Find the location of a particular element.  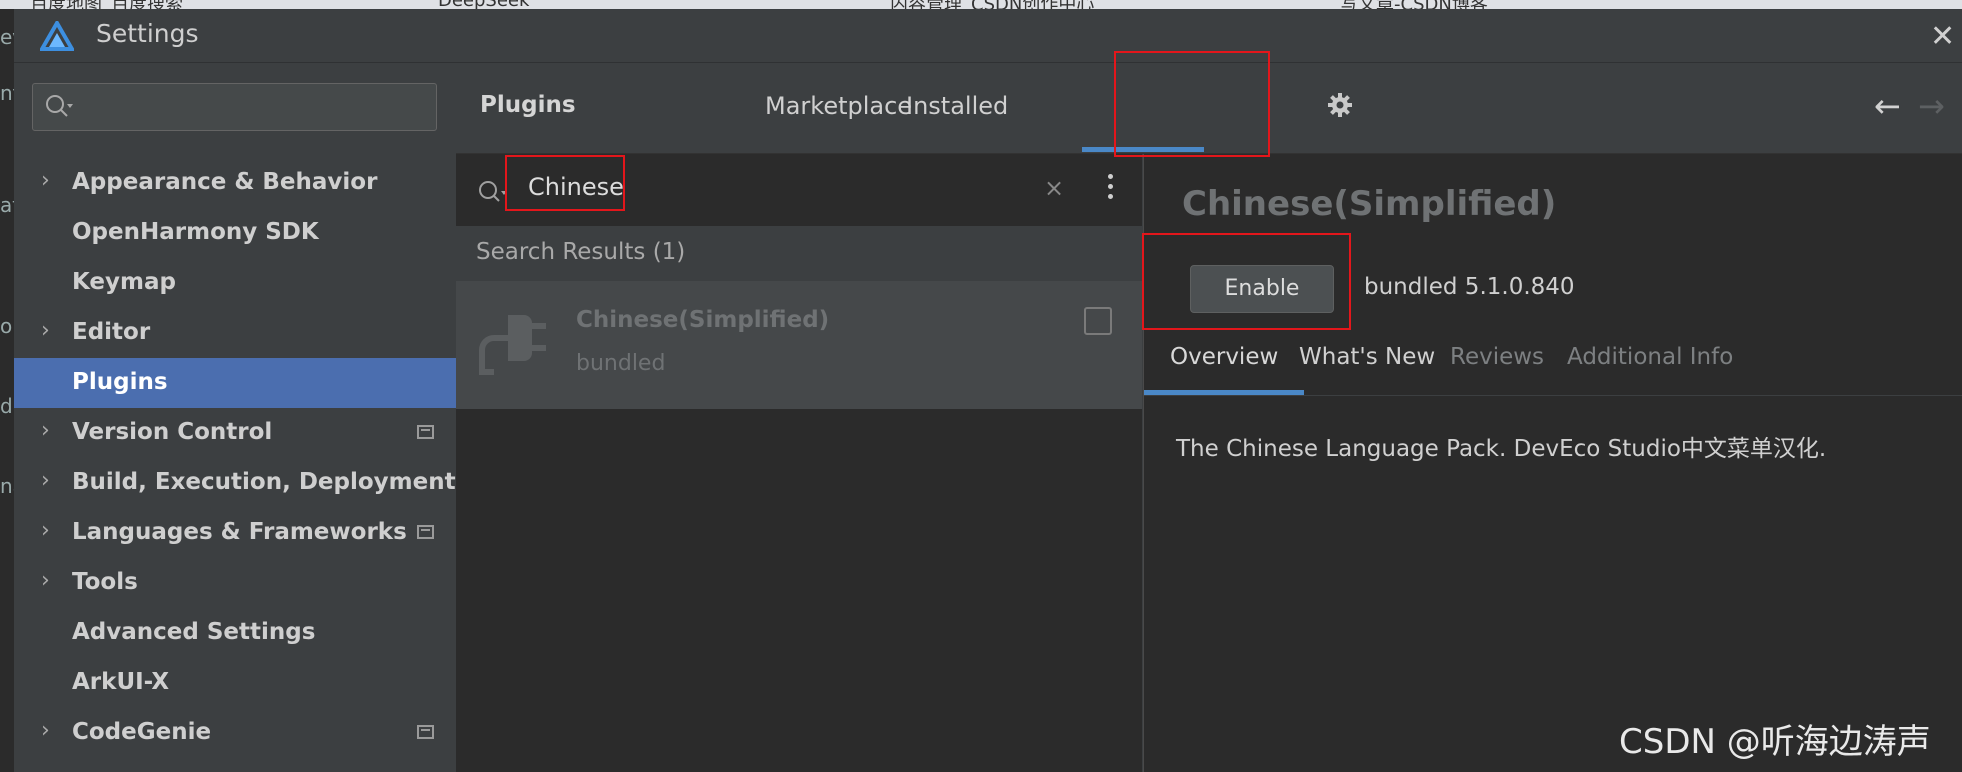

close-icon: ✕ is located at coordinates (1942, 36).